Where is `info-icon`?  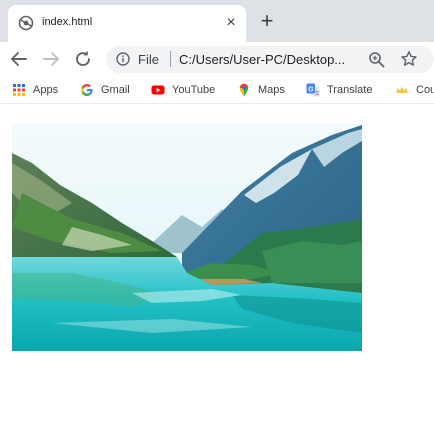
info-icon is located at coordinates (123, 59).